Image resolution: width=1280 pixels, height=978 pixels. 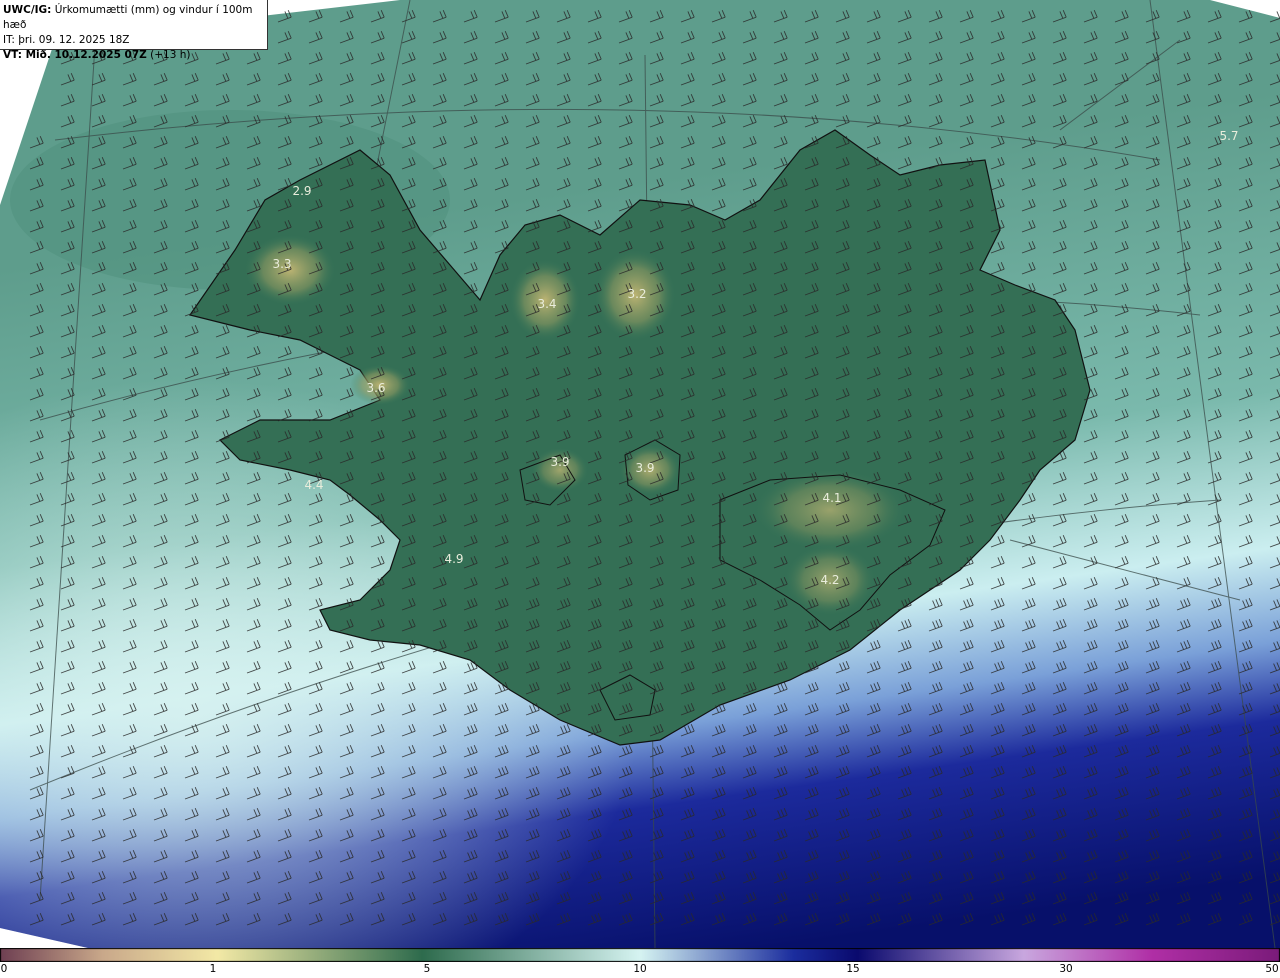 I want to click on value-label: 5.7, so click(x=1228, y=136).